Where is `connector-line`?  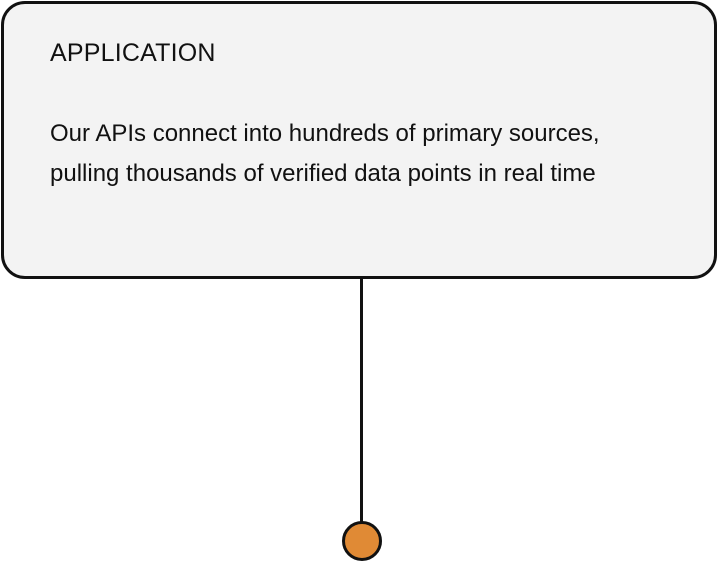 connector-line is located at coordinates (361, 401).